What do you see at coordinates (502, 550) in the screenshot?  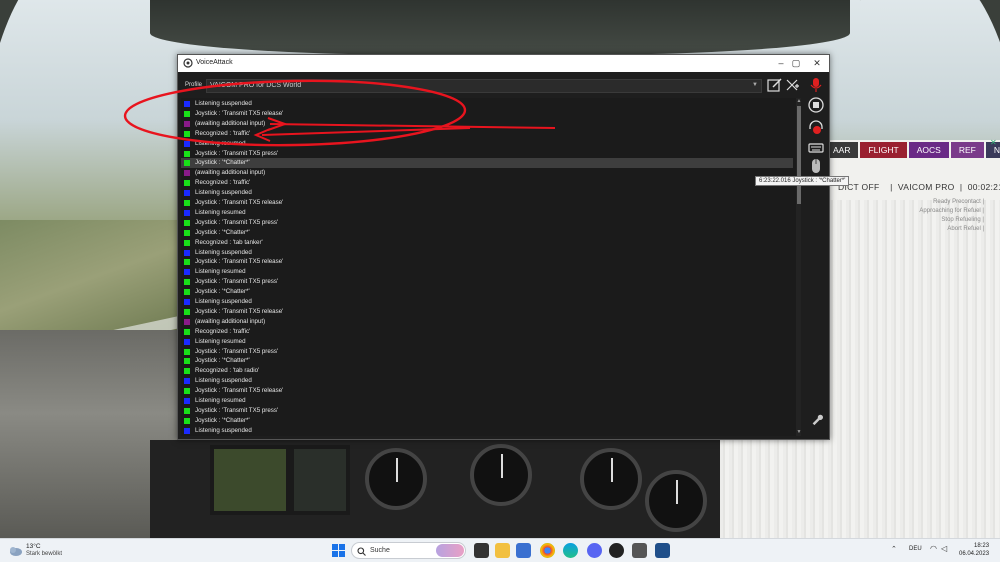 I see `file-explorer-icon` at bounding box center [502, 550].